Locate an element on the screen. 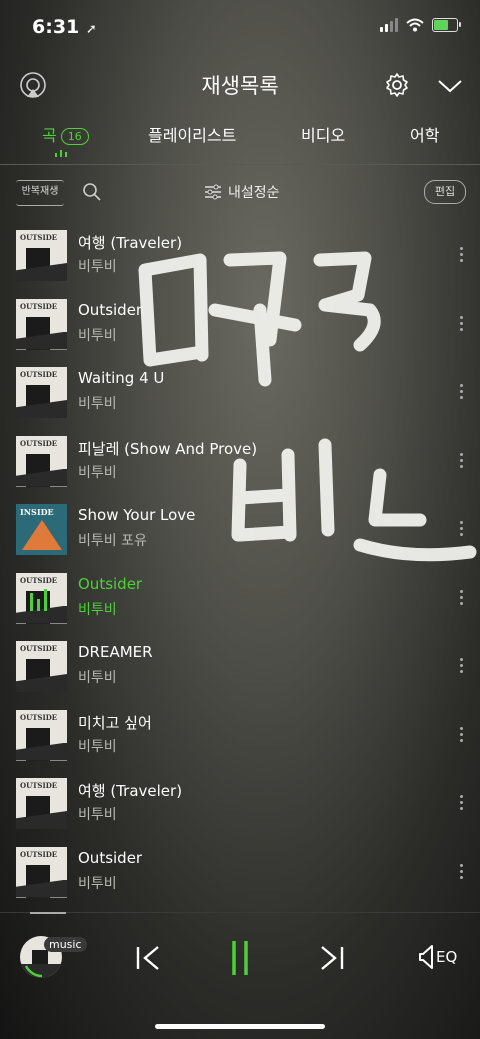 This screenshot has width=480, height=1039. tab-playlists: 플레이리스트 is located at coordinates (192, 134).